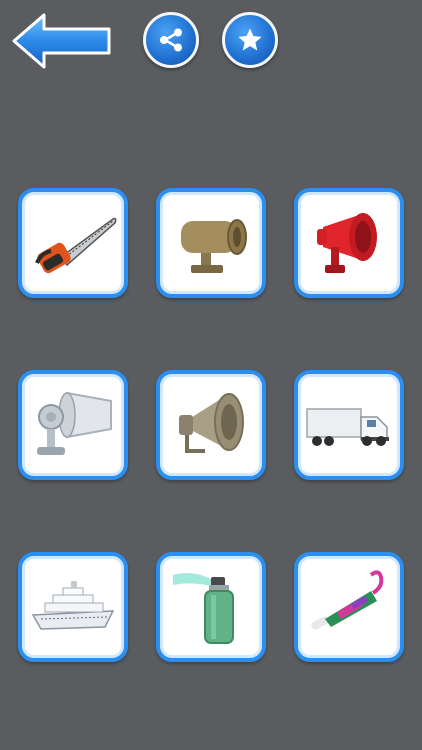  I want to click on share-button, so click(171, 40).